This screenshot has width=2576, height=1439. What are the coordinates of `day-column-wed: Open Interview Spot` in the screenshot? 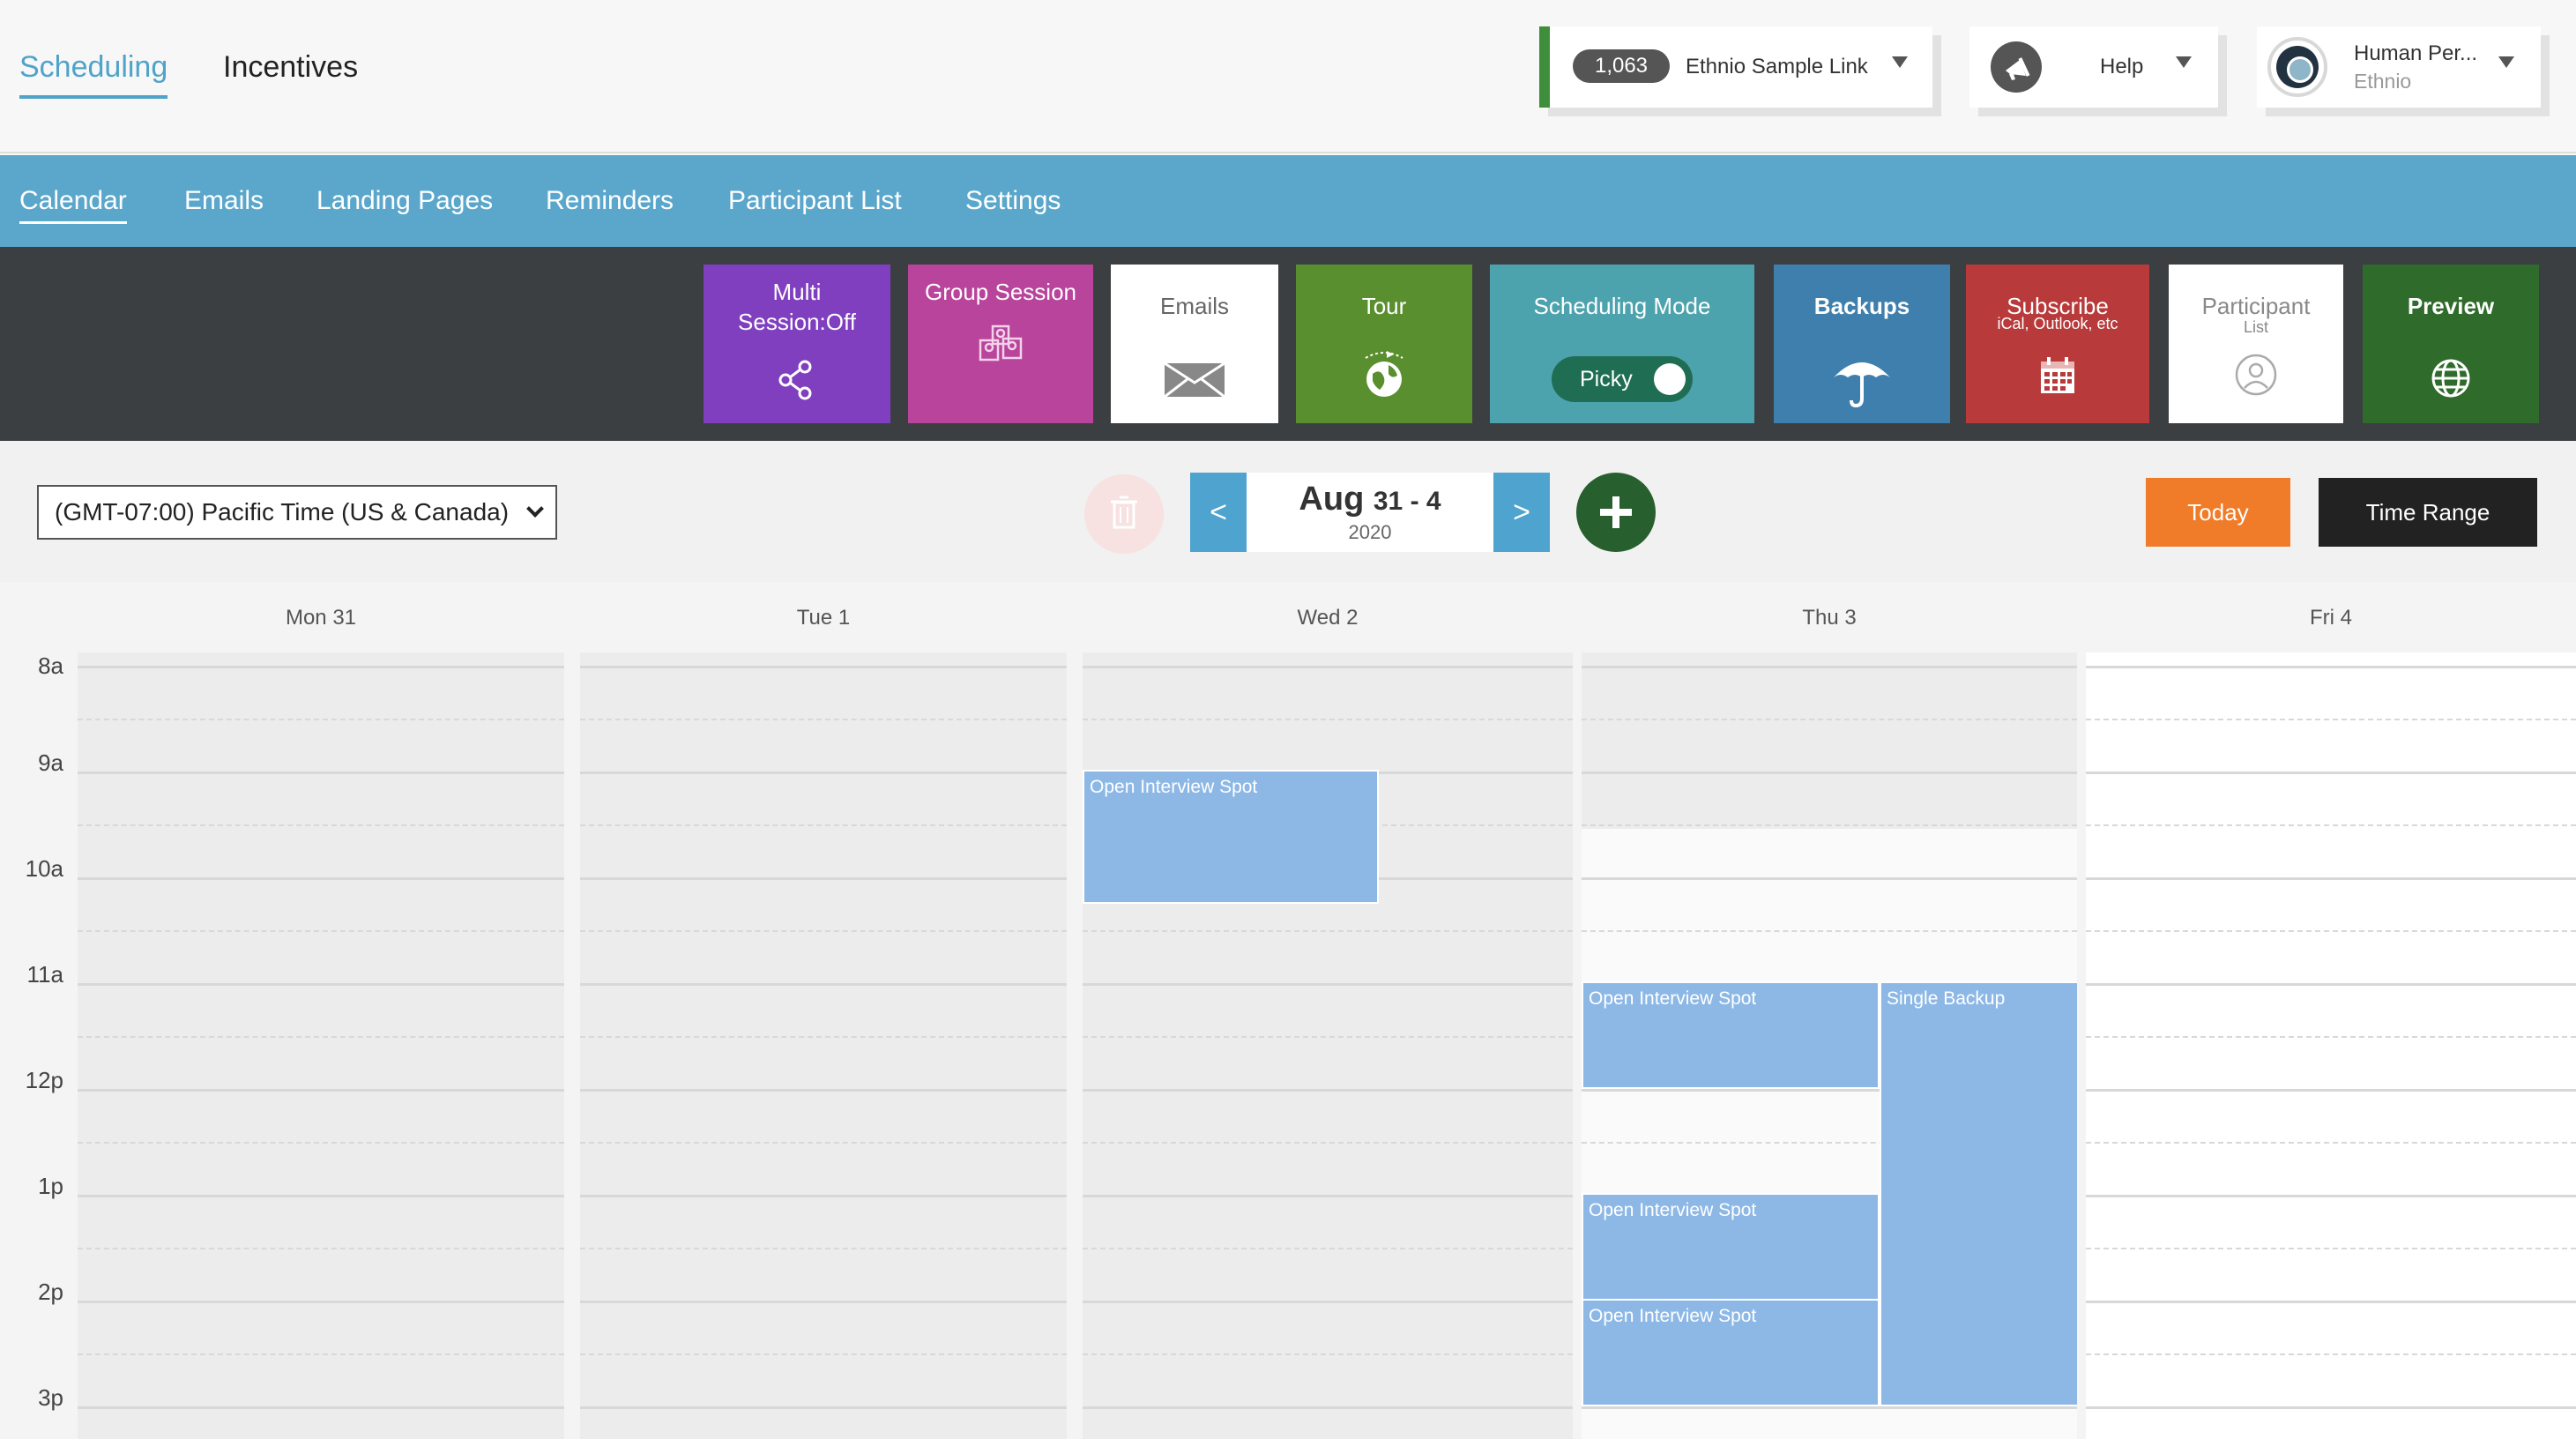 It's located at (1328, 1045).